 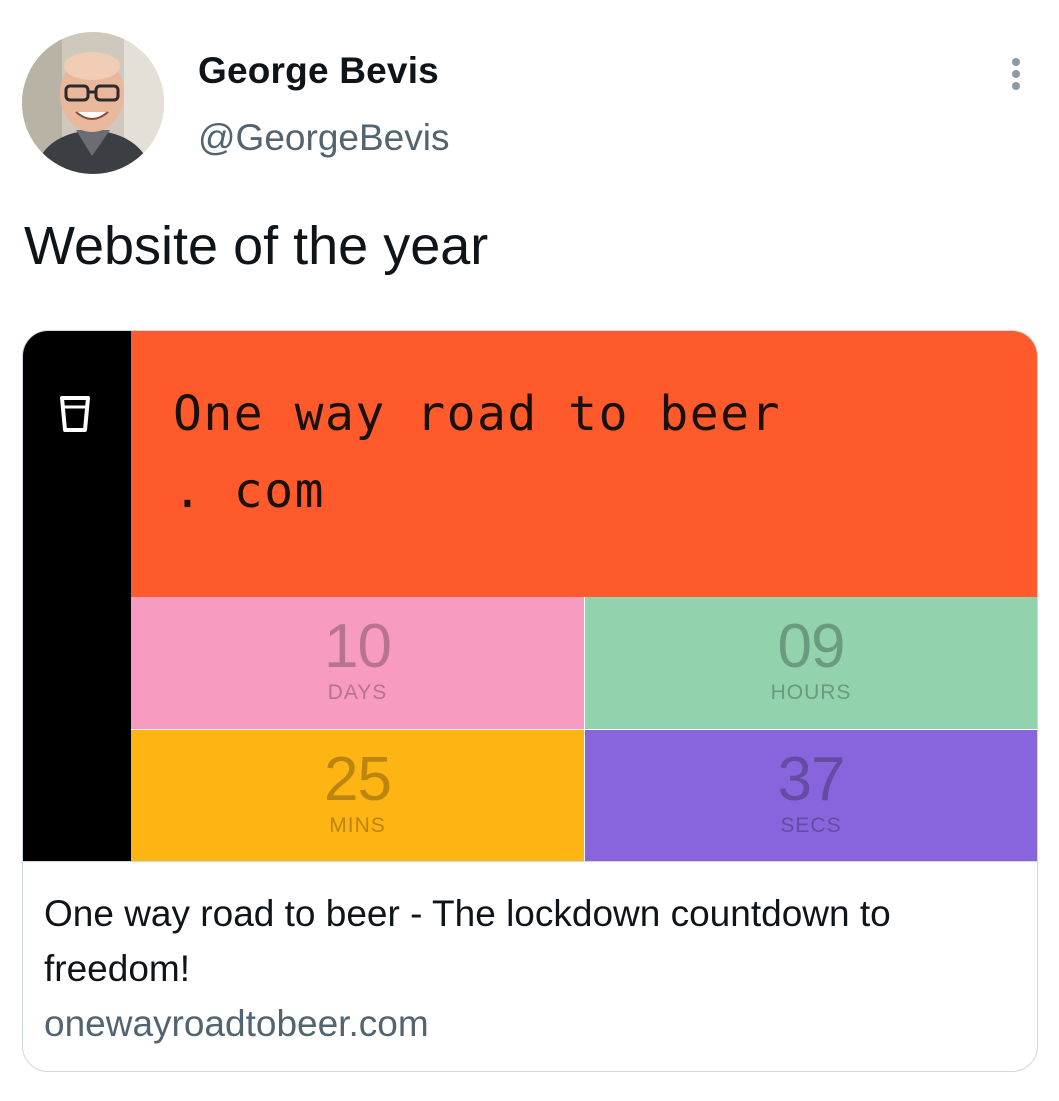 What do you see at coordinates (477, 414) in the screenshot?
I see `site-title: One way road to beer` at bounding box center [477, 414].